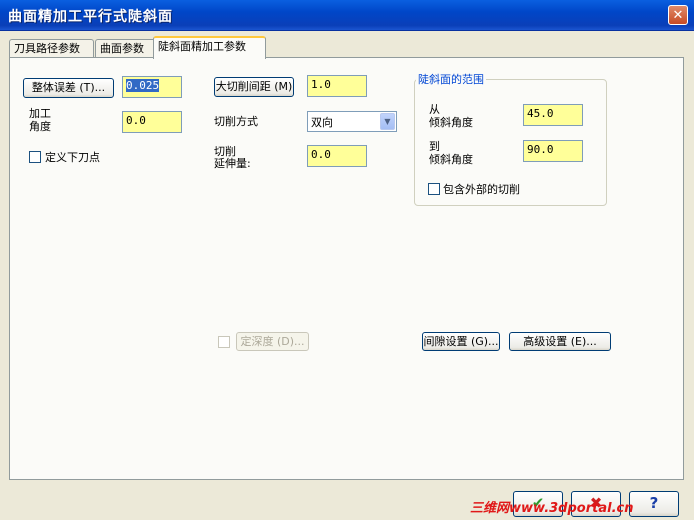 The height and width of the screenshot is (520, 694). Describe the element at coordinates (678, 15) in the screenshot. I see `close-button: ✕` at that location.